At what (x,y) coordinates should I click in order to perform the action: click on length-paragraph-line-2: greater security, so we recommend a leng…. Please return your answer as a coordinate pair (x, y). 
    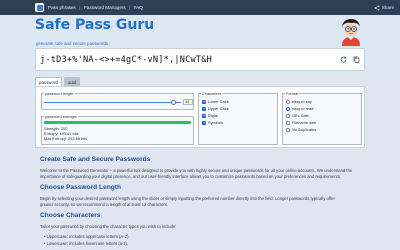
    Looking at the image, I should click on (104, 204).